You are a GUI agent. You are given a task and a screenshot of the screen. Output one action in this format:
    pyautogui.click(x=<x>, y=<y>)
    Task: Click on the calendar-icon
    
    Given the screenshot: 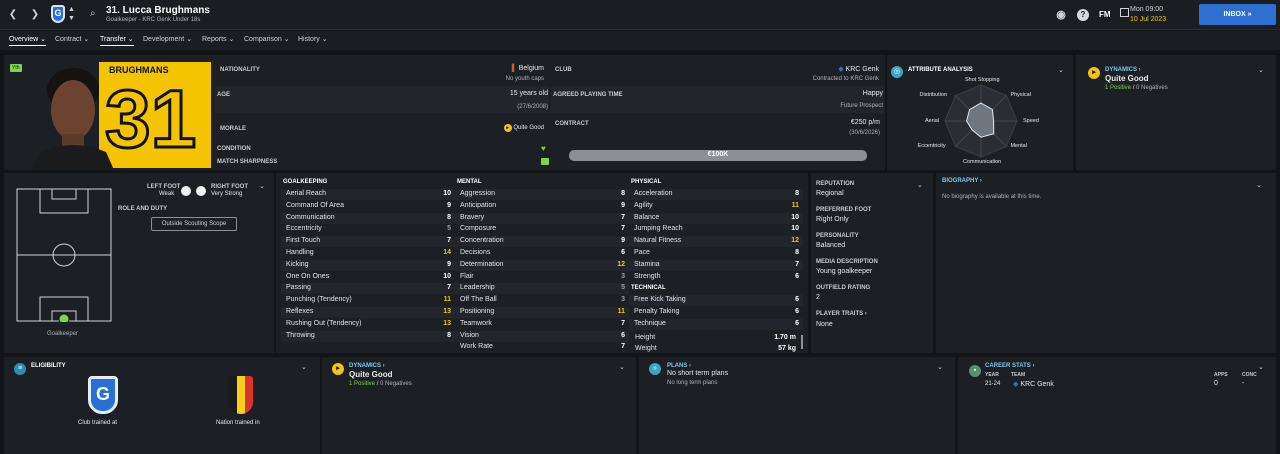 What is the action you would take?
    pyautogui.click(x=1124, y=12)
    